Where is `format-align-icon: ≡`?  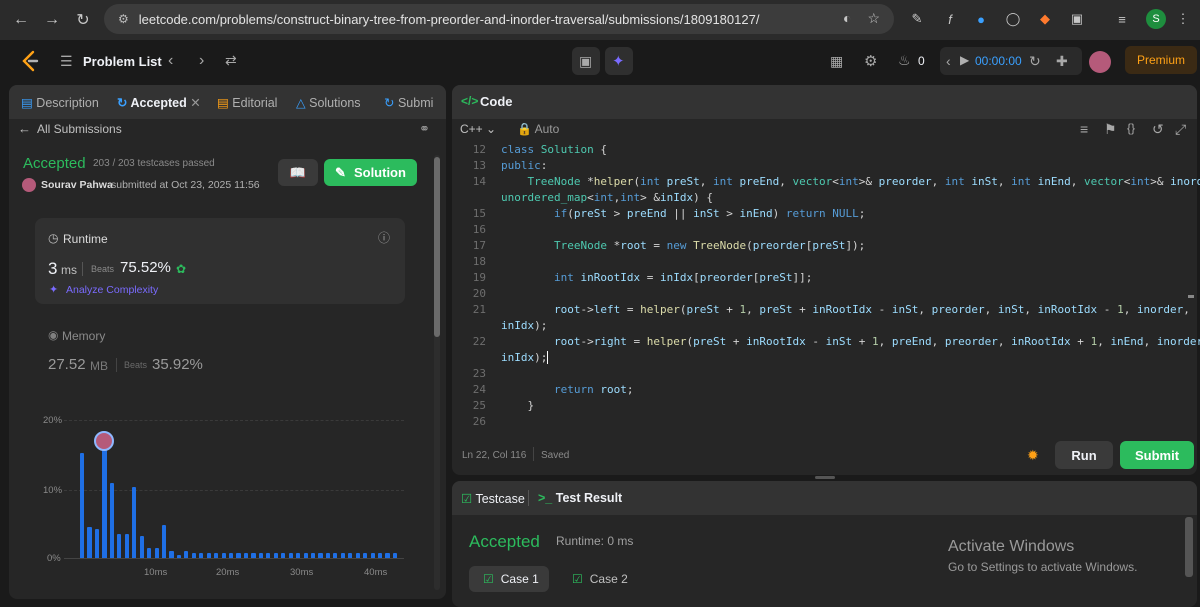
format-align-icon: ≡ is located at coordinates (1084, 129).